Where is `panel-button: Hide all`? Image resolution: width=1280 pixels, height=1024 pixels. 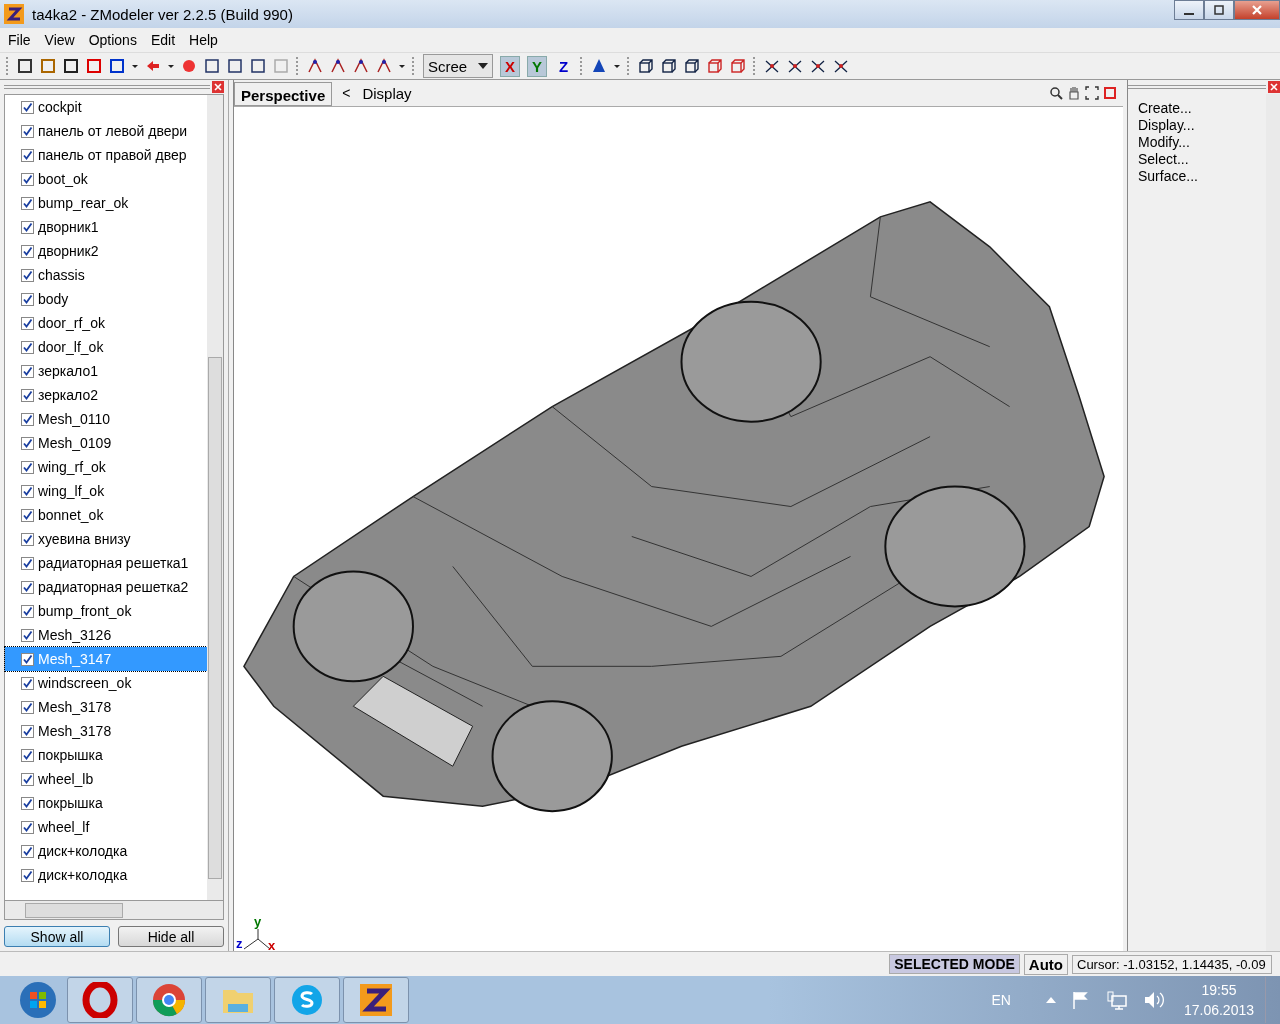 panel-button: Hide all is located at coordinates (171, 936).